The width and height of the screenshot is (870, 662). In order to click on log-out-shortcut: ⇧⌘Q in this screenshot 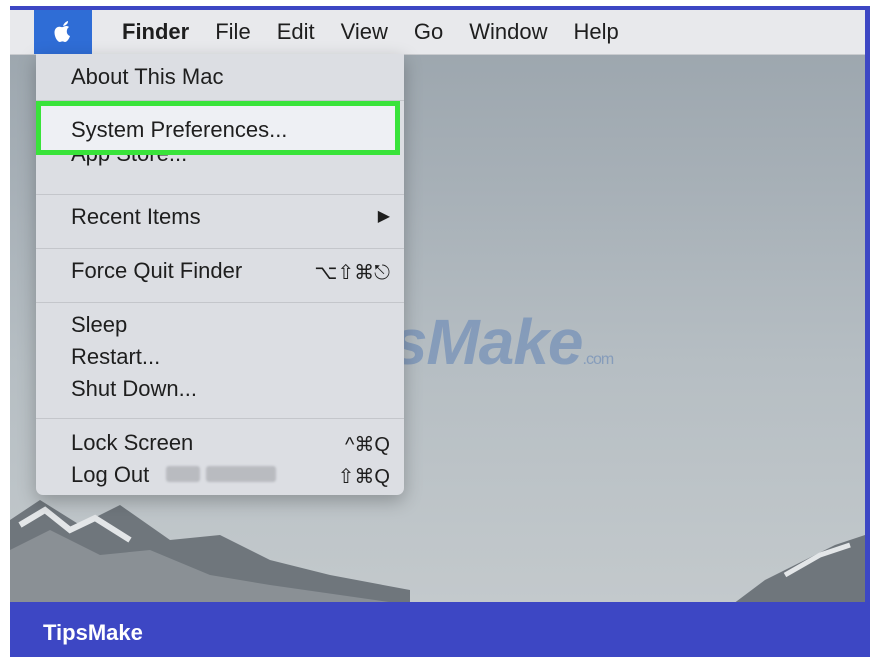, I will do `click(363, 477)`.